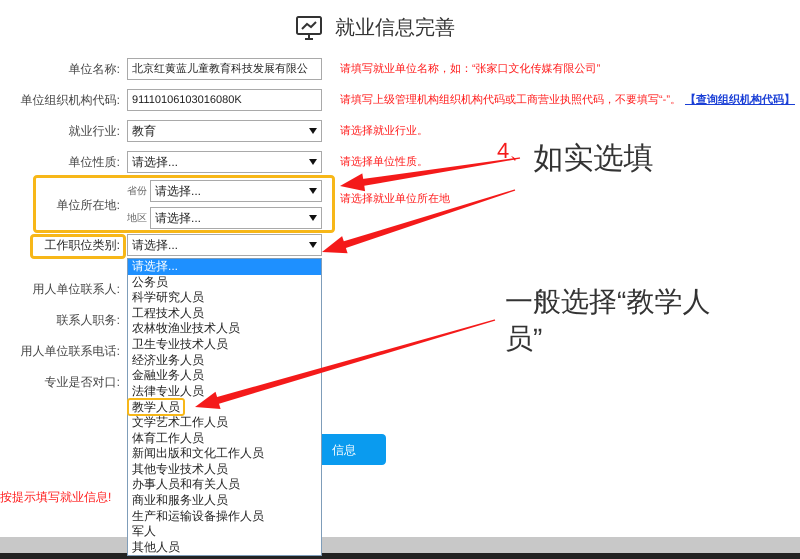 The width and height of the screenshot is (800, 559). I want to click on text-field: 北京红黄蓝儿童教育科技发展有限公, so click(224, 69).